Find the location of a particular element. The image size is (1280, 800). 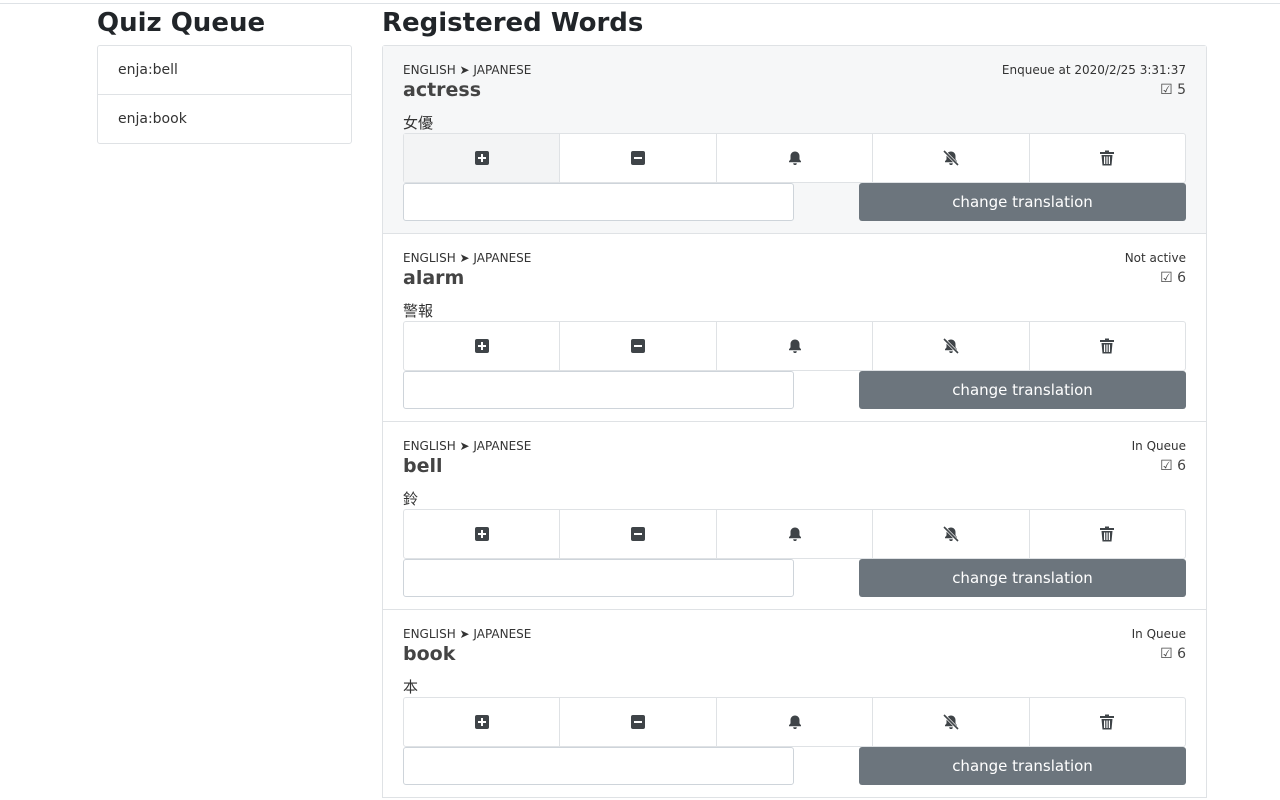

check-count: ☑ 5 is located at coordinates (1173, 90).